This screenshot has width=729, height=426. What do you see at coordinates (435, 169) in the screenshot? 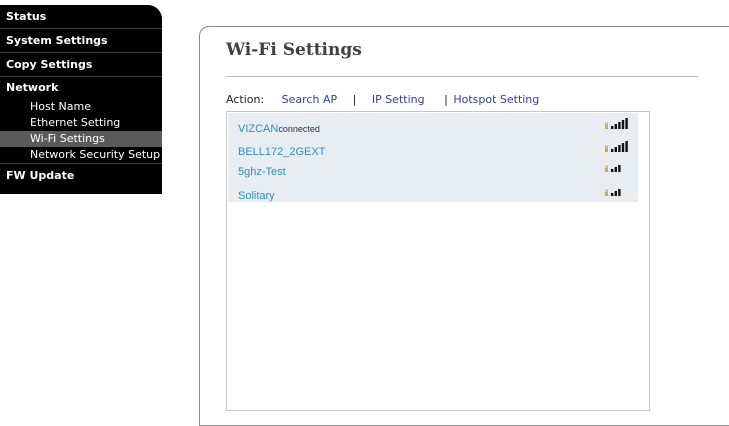
I see `access-point-item: 5ghz-Test` at bounding box center [435, 169].